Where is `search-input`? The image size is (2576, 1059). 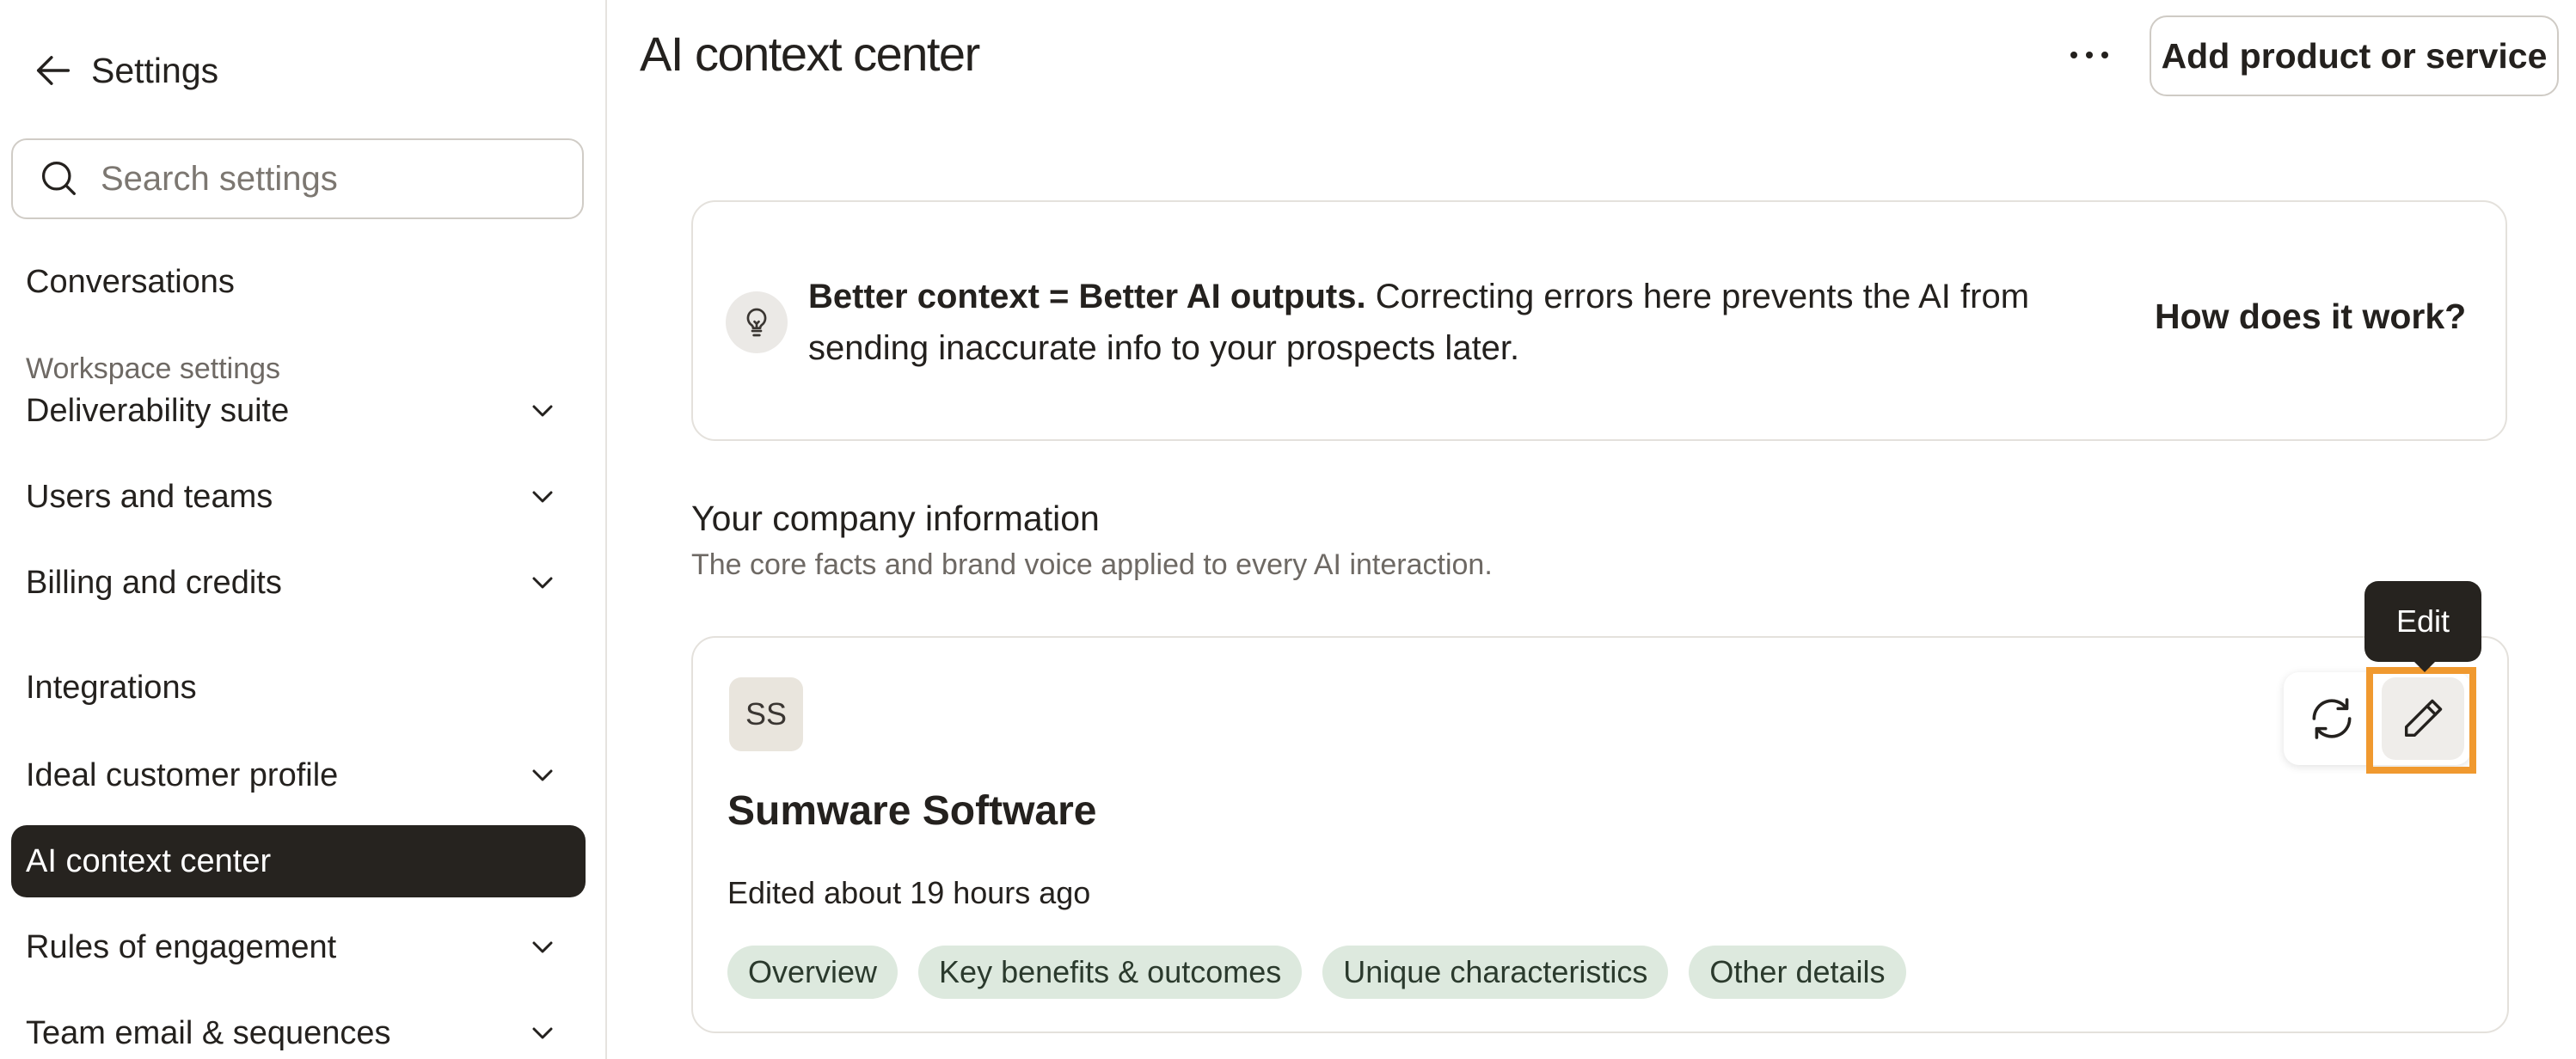
search-input is located at coordinates (341, 179).